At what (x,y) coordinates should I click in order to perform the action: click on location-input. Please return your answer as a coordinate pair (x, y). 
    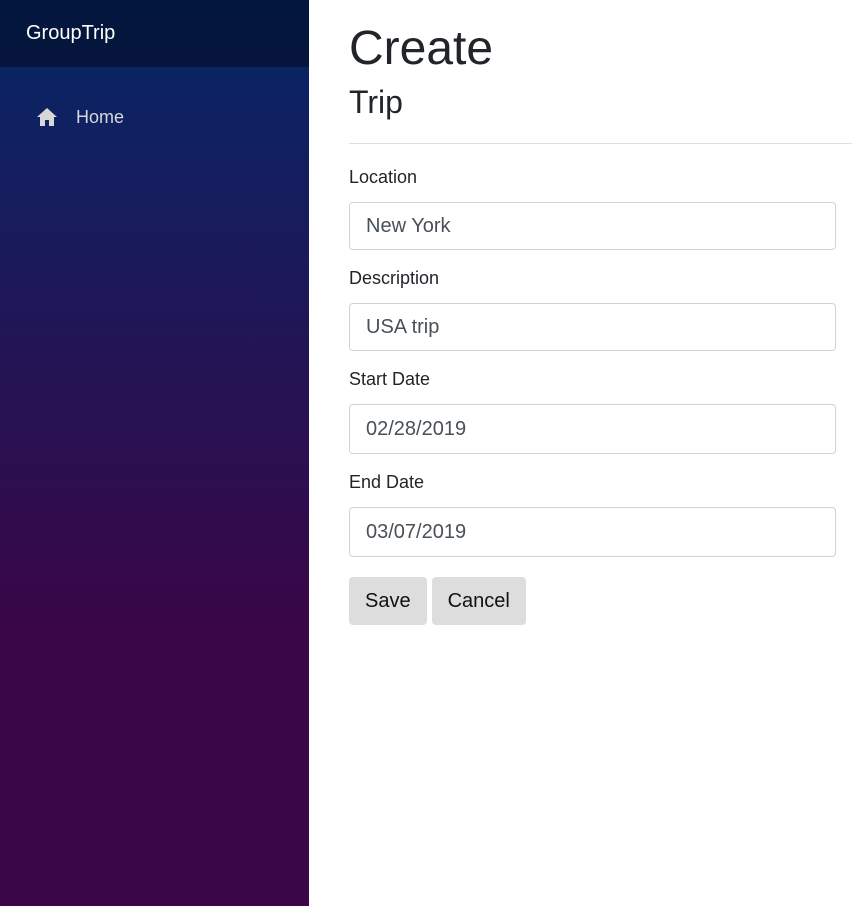
    Looking at the image, I should click on (592, 226).